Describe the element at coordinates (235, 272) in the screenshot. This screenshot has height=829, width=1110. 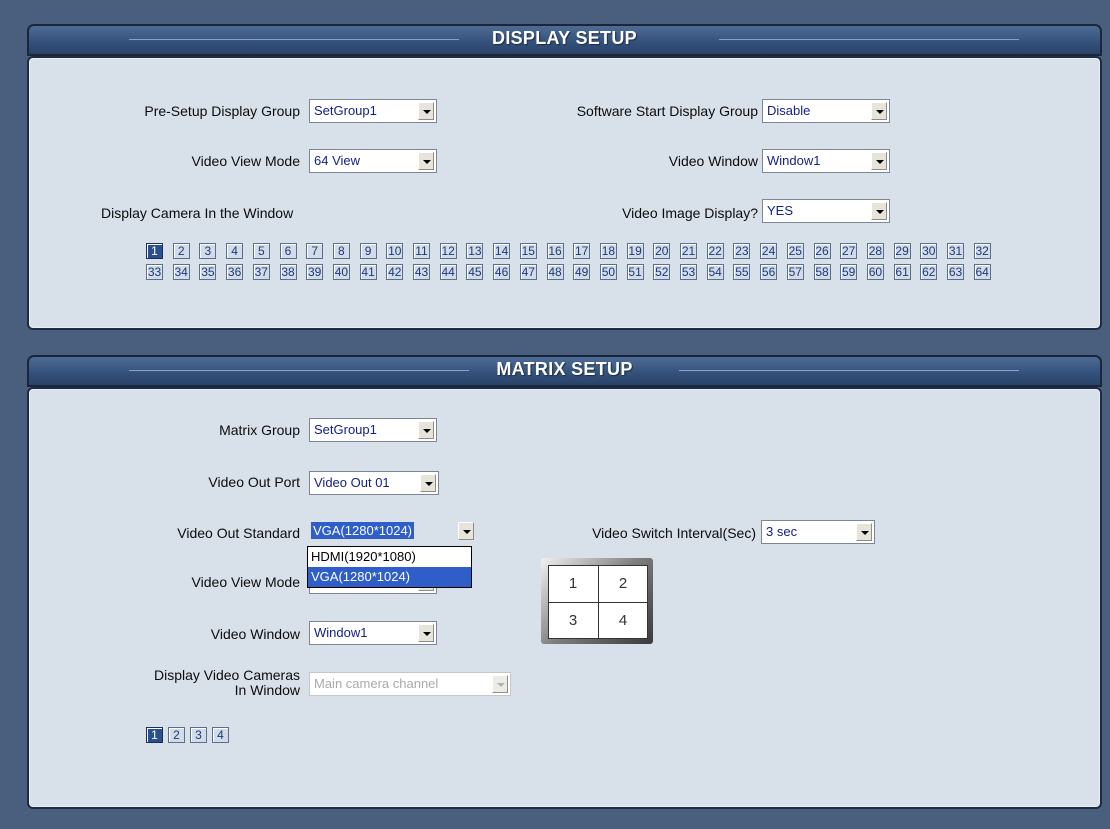
I see `camera-button-36: 36` at that location.